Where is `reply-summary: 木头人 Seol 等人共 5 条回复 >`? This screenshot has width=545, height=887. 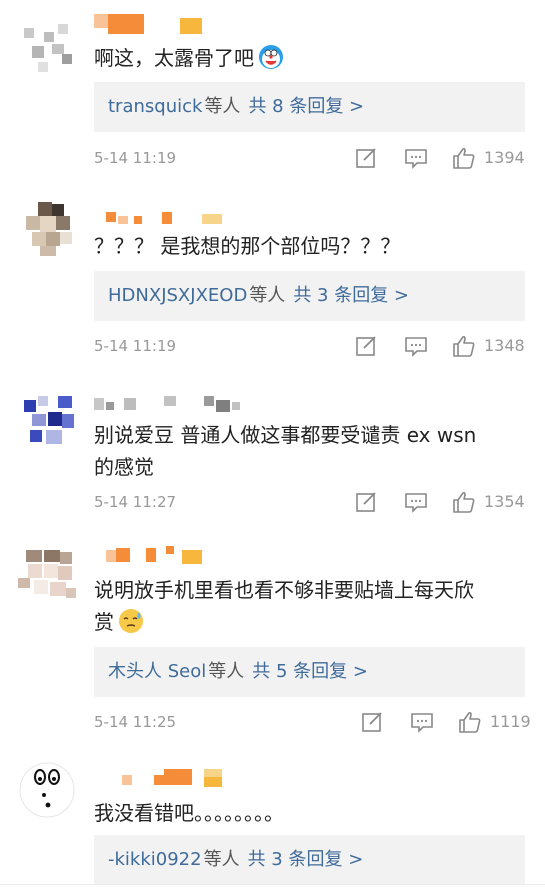 reply-summary: 木头人 Seol 等人共 5 条回复 > is located at coordinates (309, 672).